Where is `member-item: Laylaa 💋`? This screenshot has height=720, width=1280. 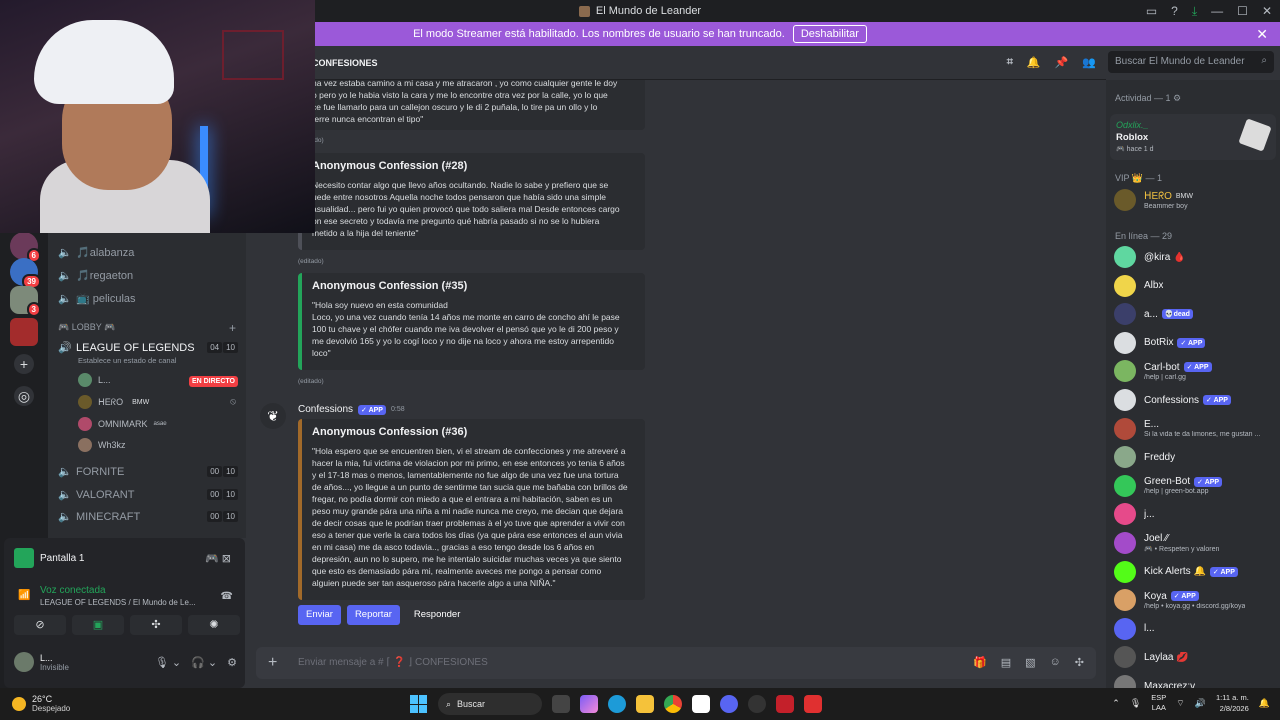
member-item: Laylaa 💋 is located at coordinates (1195, 657).